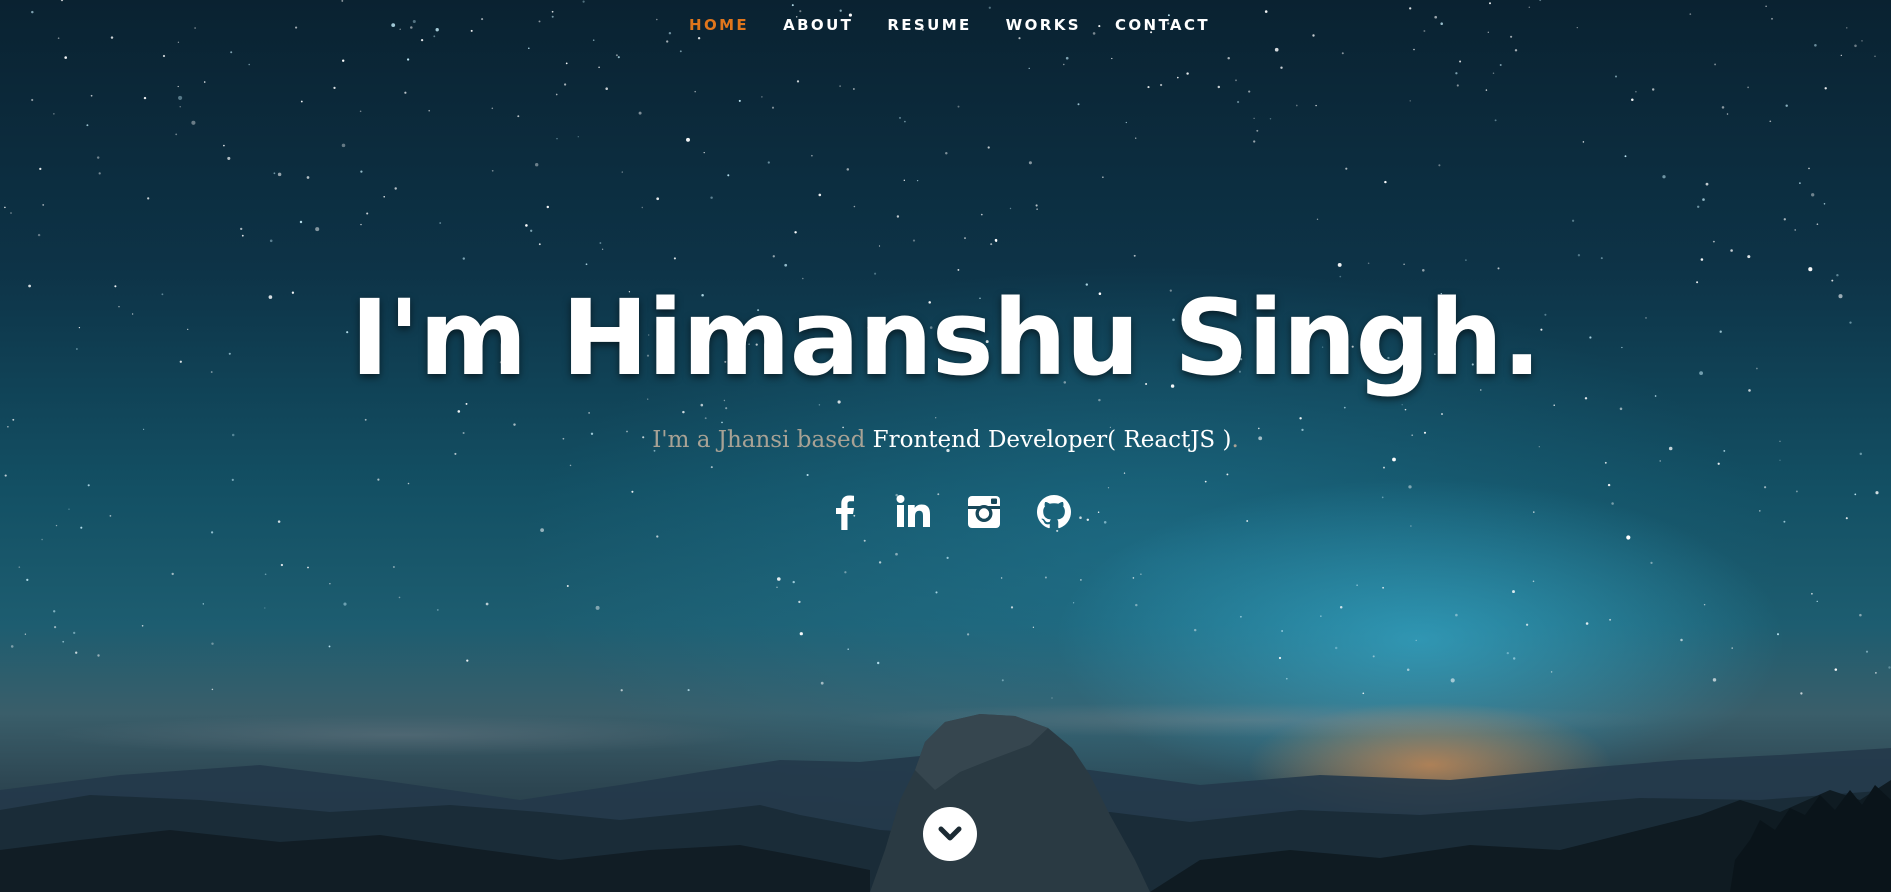 The width and height of the screenshot is (1891, 892). Describe the element at coordinates (719, 25) in the screenshot. I see `nav-home-link: HOME` at that location.